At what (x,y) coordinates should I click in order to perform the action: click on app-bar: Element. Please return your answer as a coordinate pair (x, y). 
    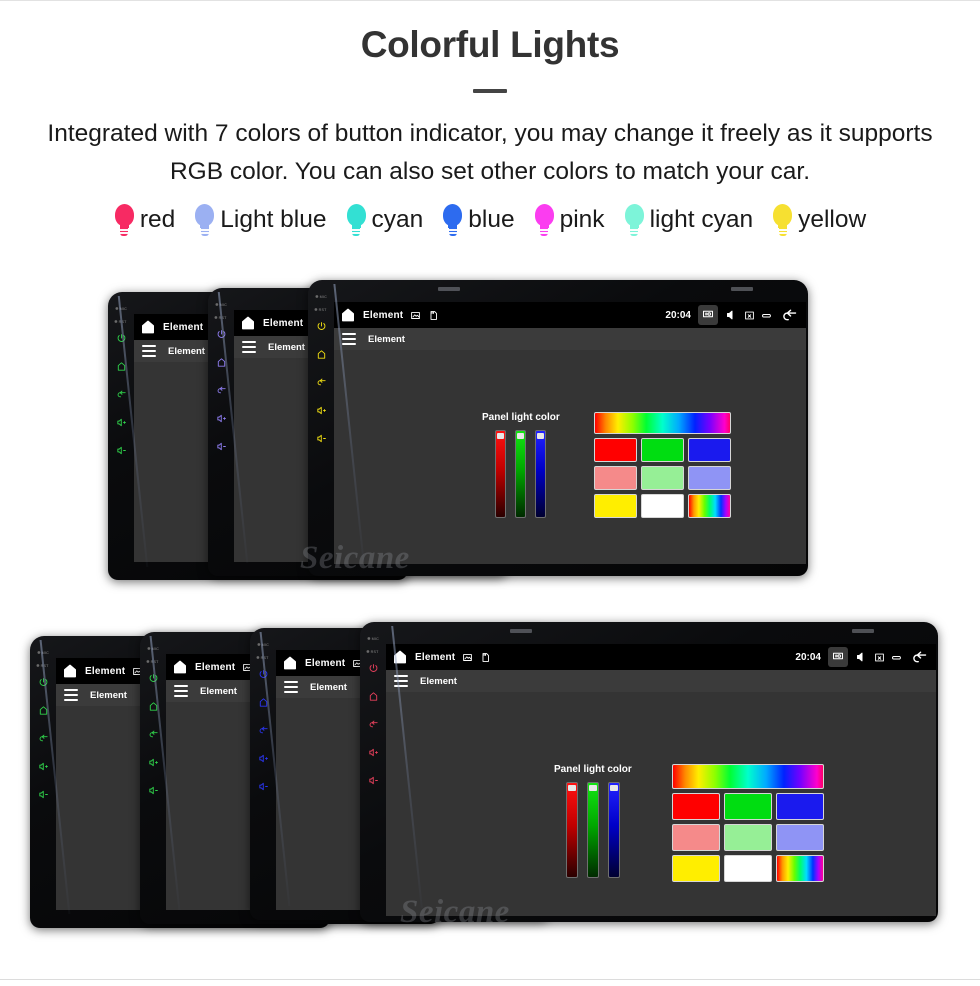
    Looking at the image, I should click on (661, 681).